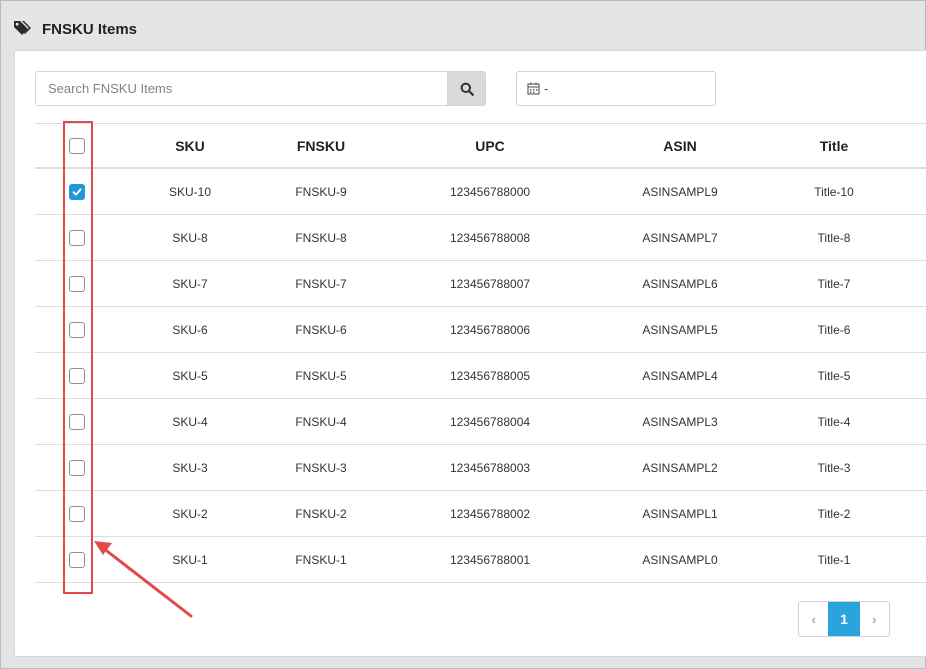 The width and height of the screenshot is (926, 669). I want to click on cell-fnsku: FNSKU-8, so click(321, 237).